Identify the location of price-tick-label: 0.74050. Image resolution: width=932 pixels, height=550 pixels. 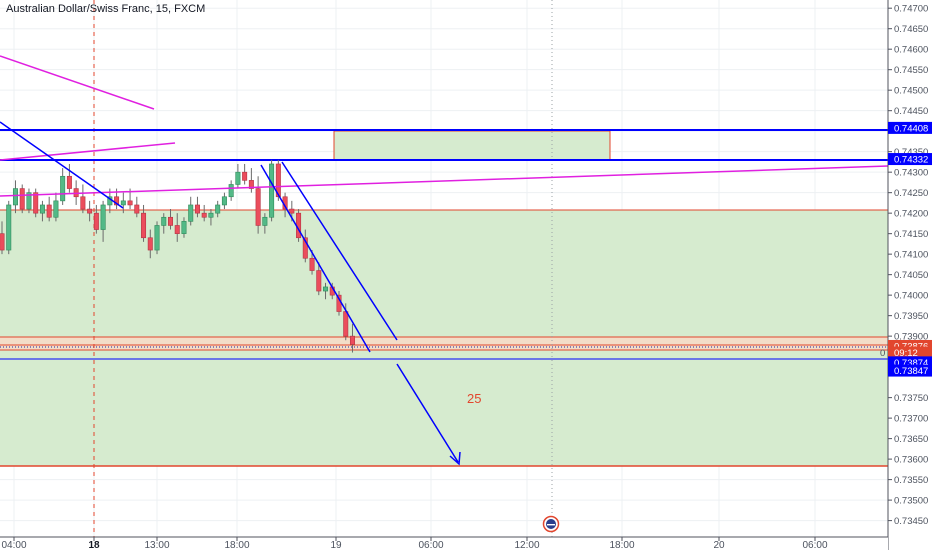
(911, 275).